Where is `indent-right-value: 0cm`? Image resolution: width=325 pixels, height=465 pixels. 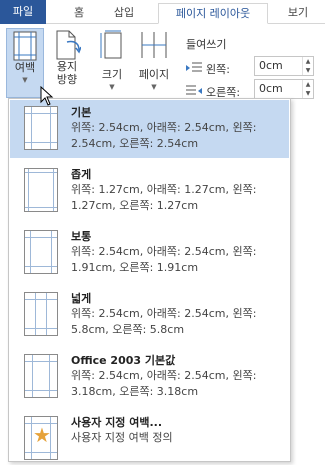 indent-right-value: 0cm is located at coordinates (271, 88).